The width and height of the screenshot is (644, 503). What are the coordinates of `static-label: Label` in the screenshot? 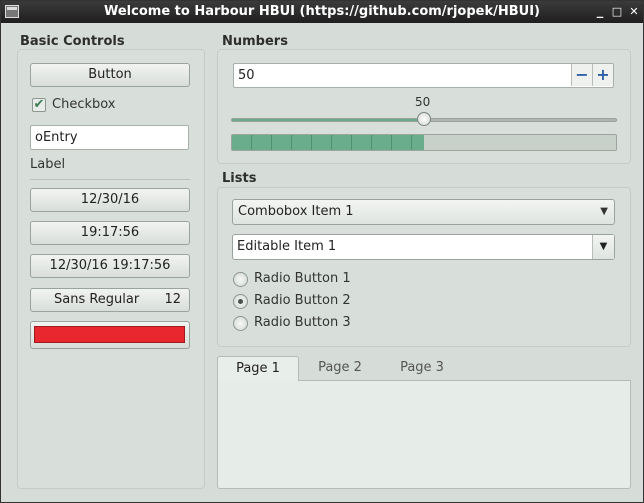 It's located at (48, 164).